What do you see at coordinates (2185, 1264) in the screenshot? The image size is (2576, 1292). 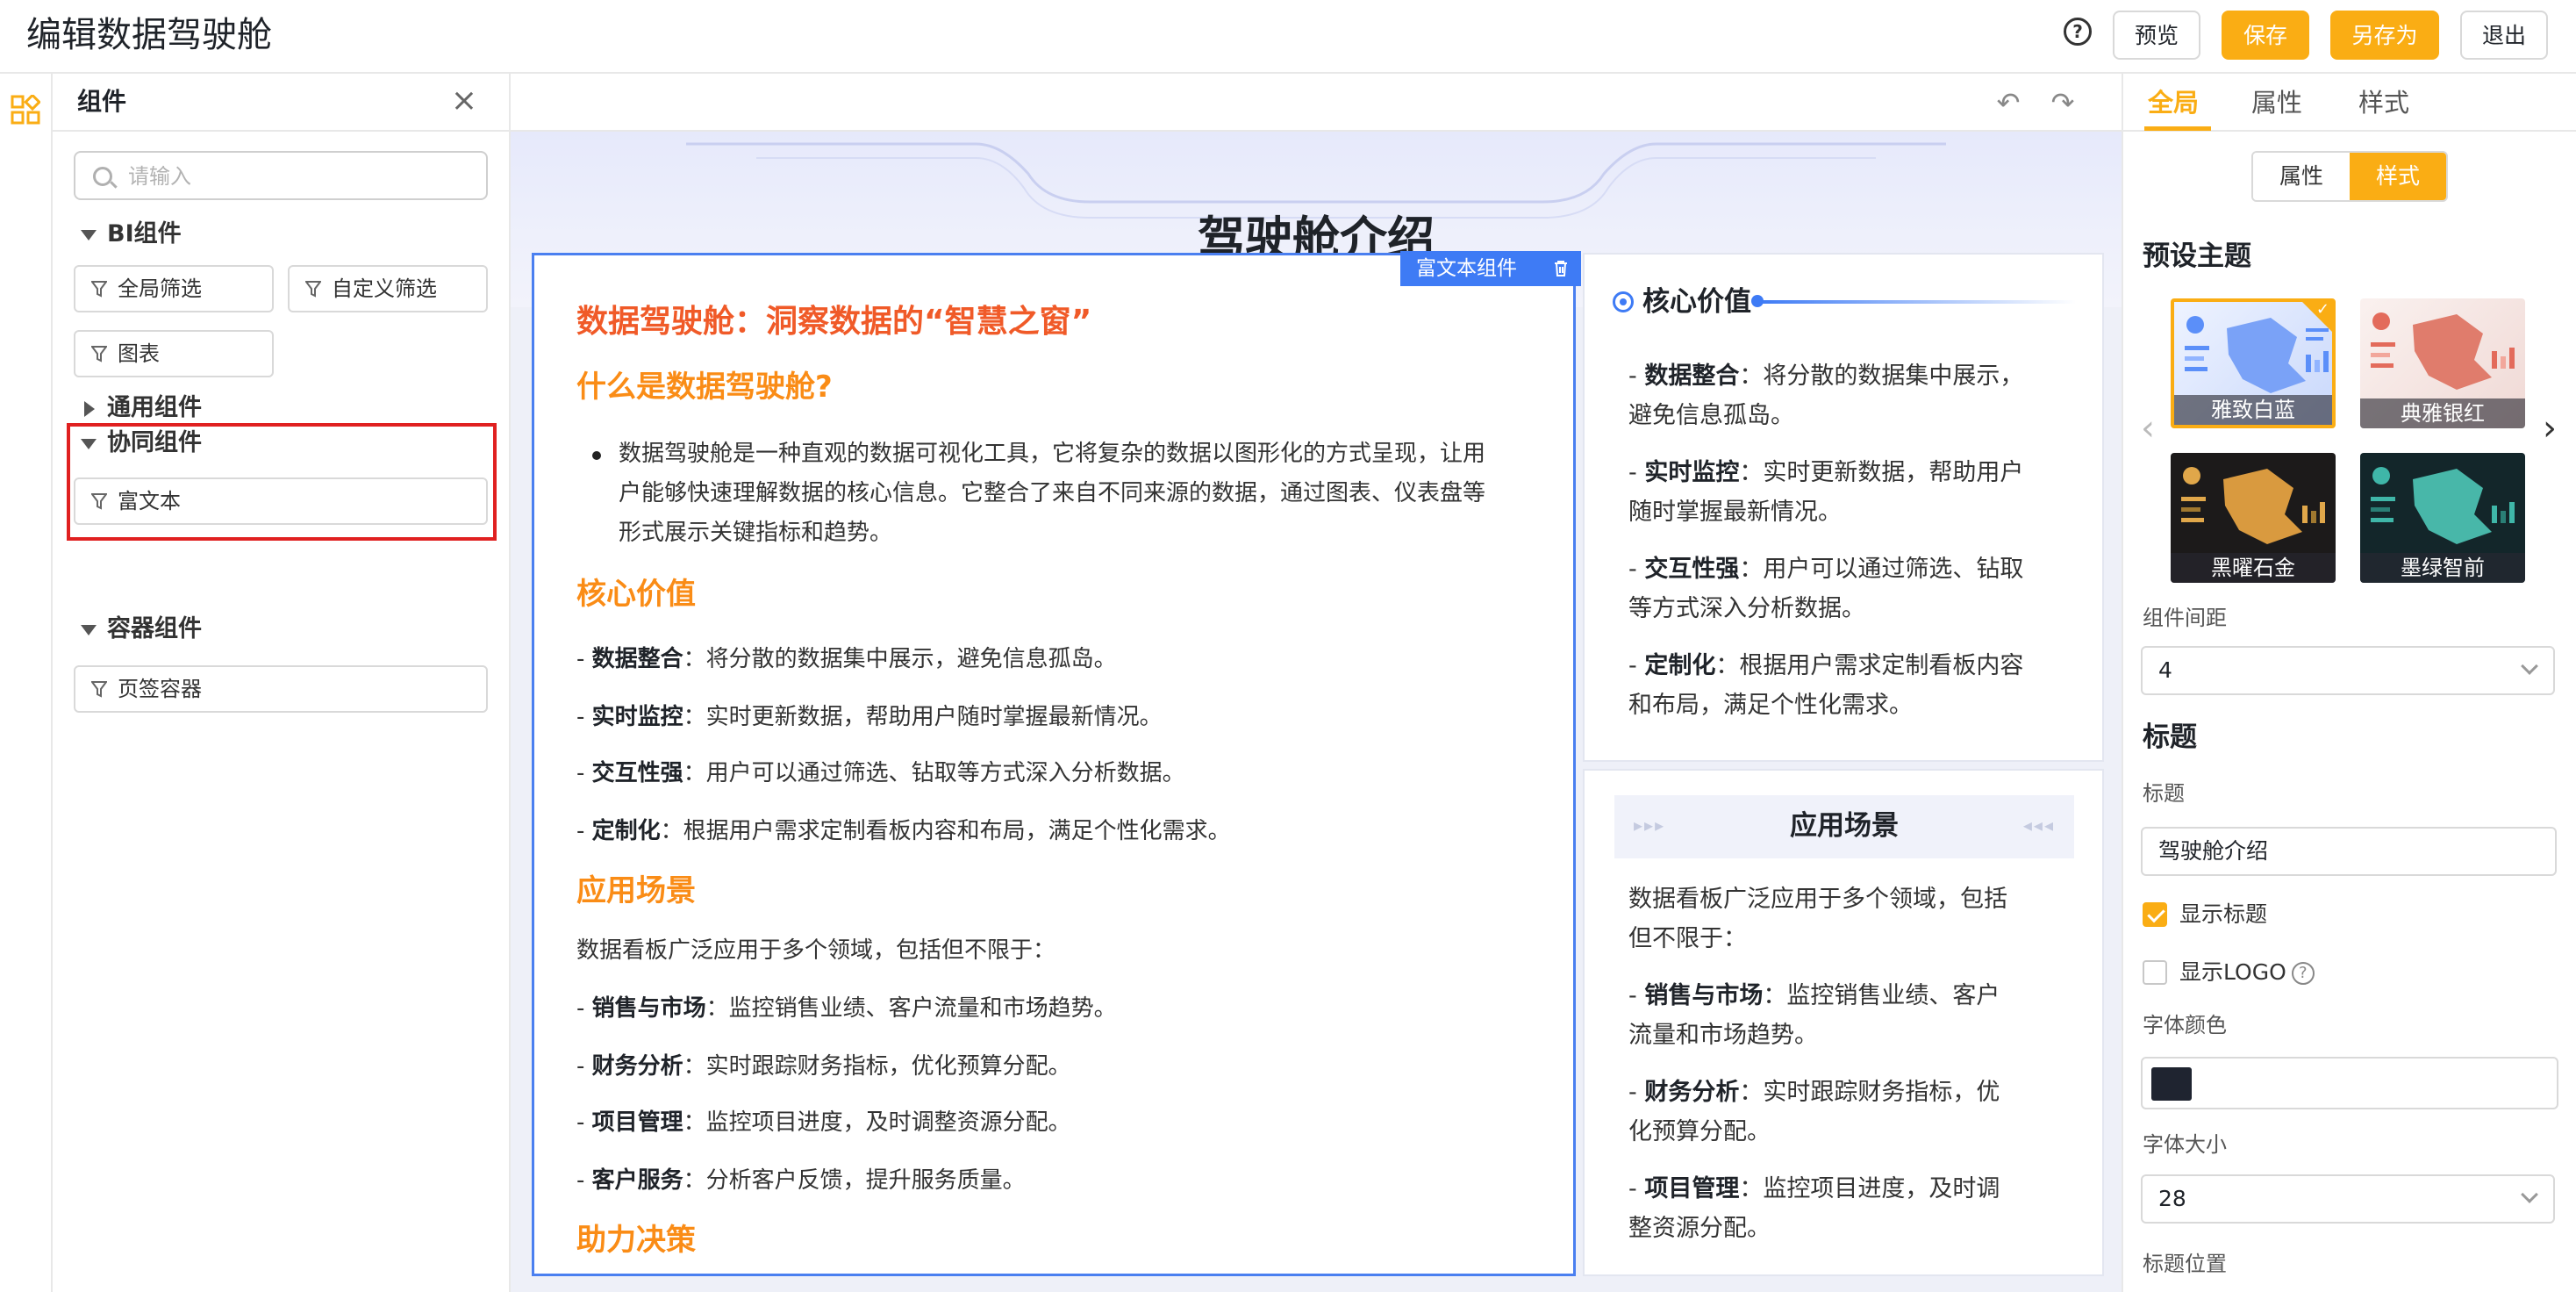 I see `title-position-label: 标题位置` at bounding box center [2185, 1264].